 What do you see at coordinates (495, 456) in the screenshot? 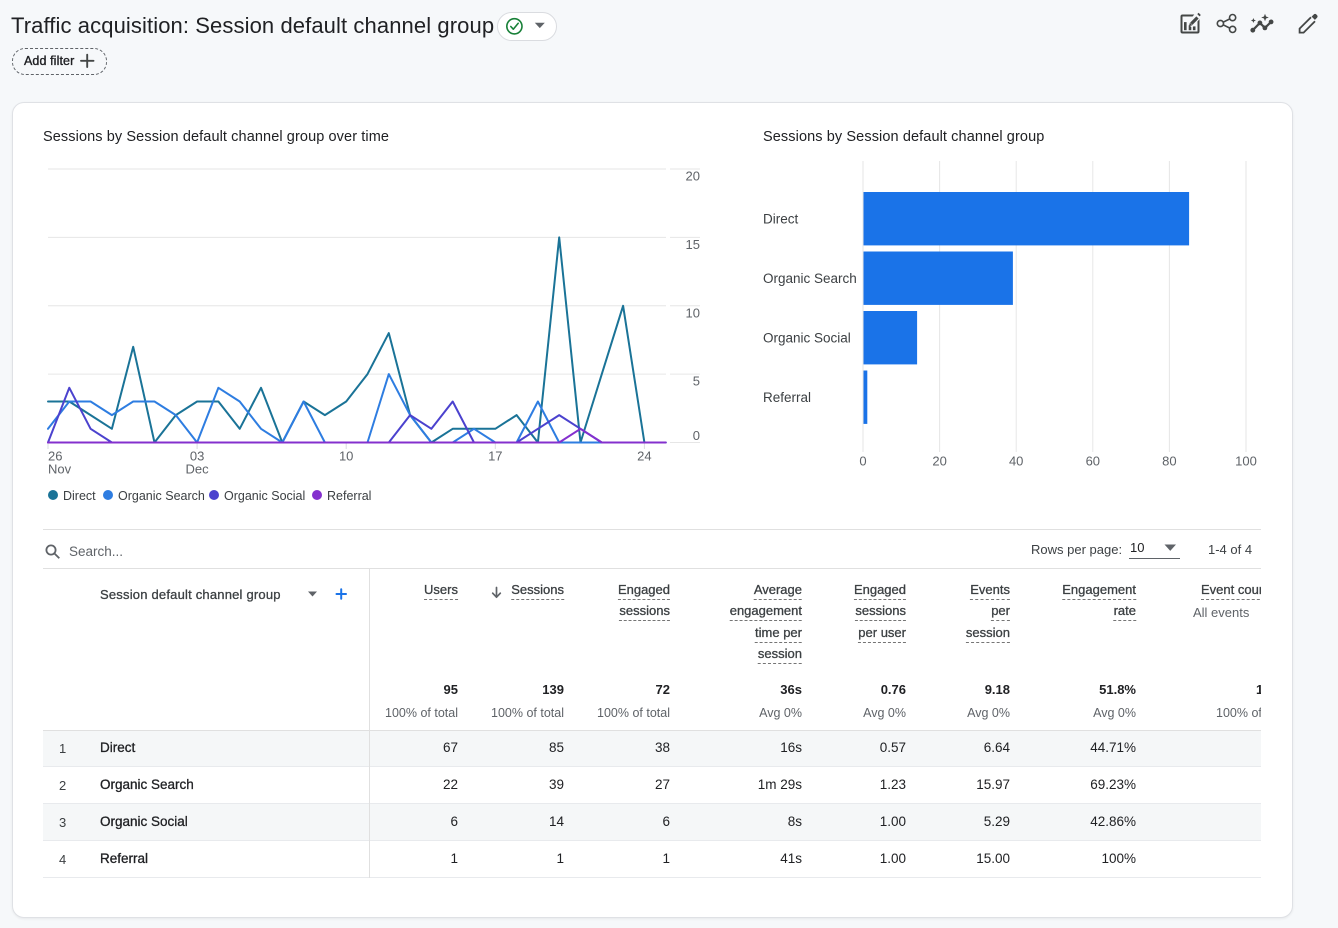
I see `svg-text: 17` at bounding box center [495, 456].